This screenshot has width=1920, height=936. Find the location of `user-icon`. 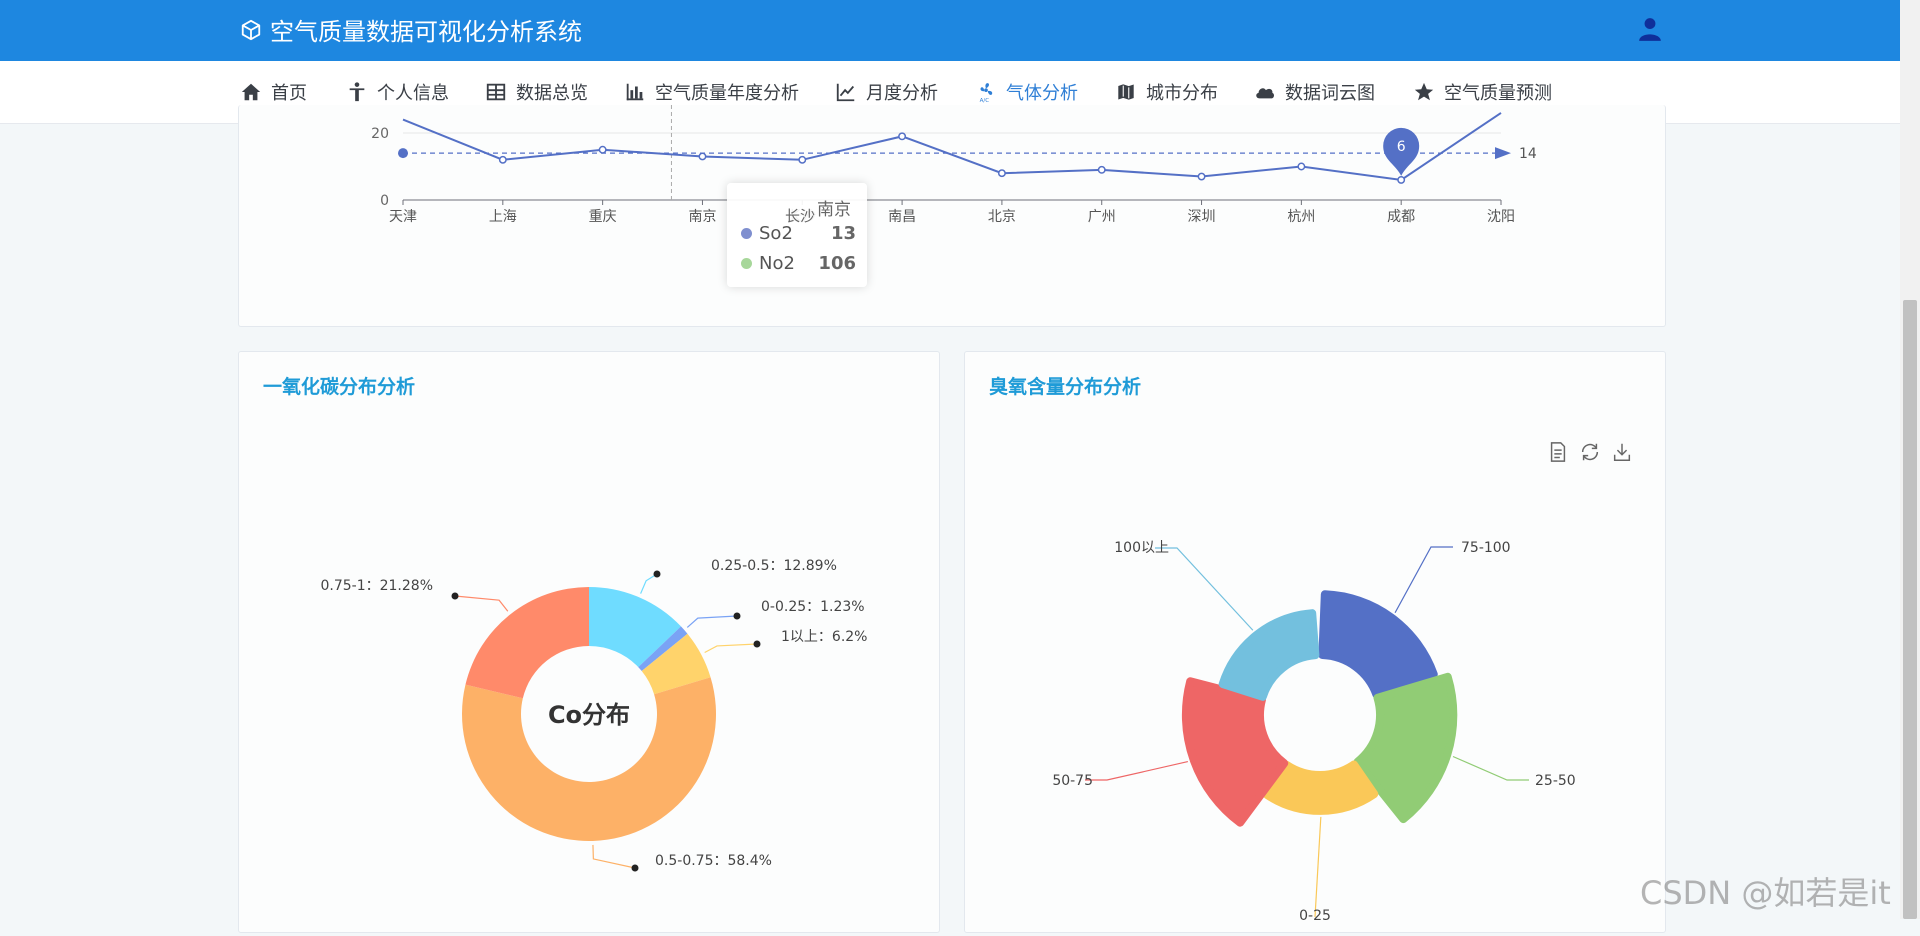

user-icon is located at coordinates (1650, 29).